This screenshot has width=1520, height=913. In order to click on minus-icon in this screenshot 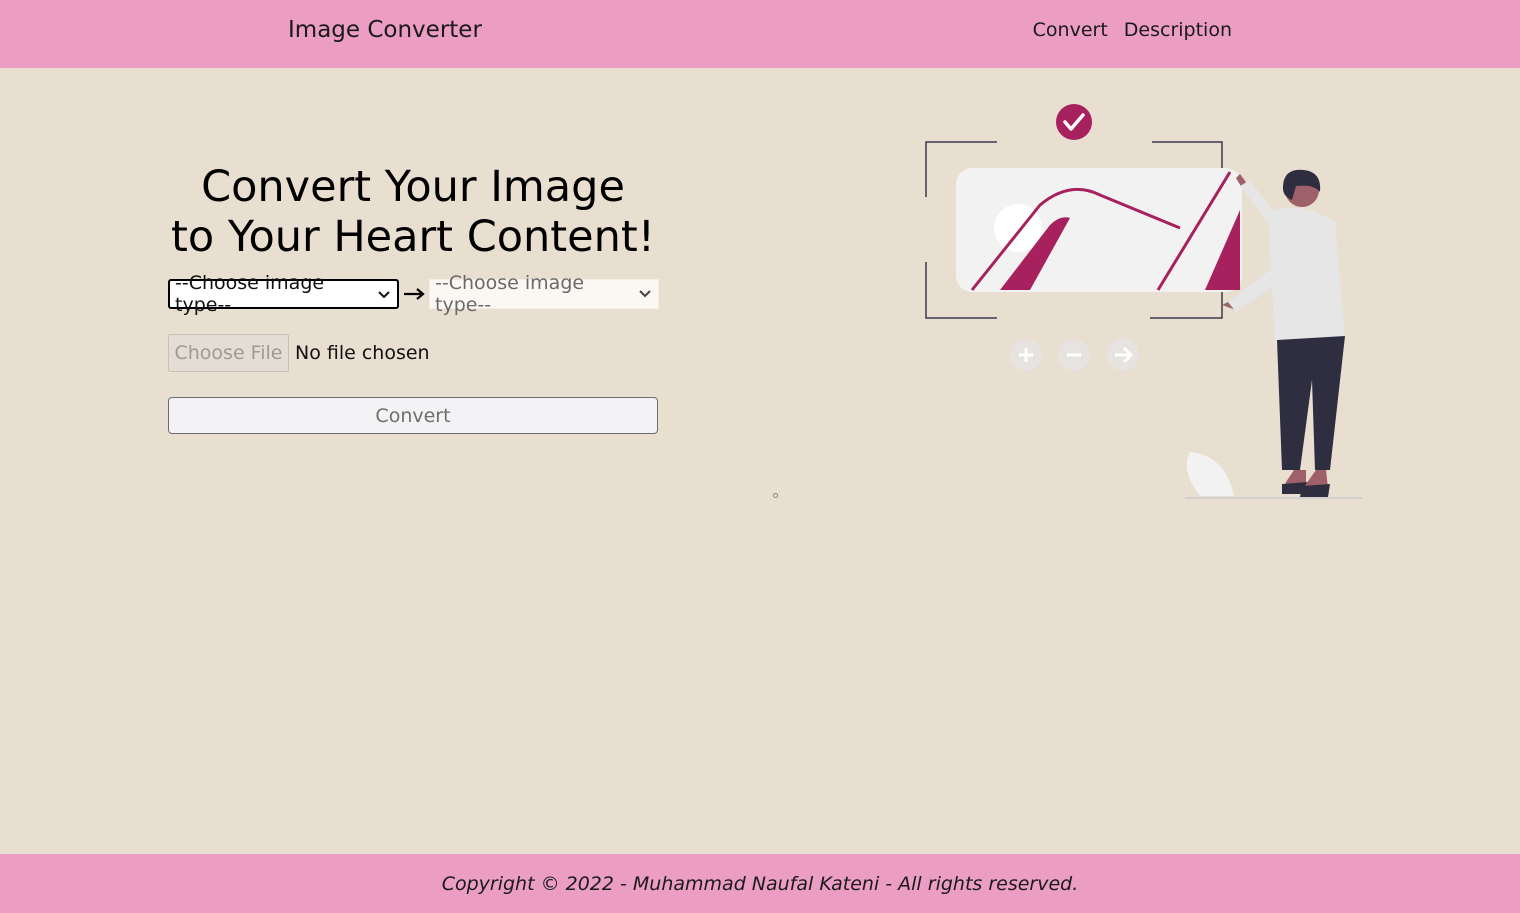, I will do `click(1074, 355)`.